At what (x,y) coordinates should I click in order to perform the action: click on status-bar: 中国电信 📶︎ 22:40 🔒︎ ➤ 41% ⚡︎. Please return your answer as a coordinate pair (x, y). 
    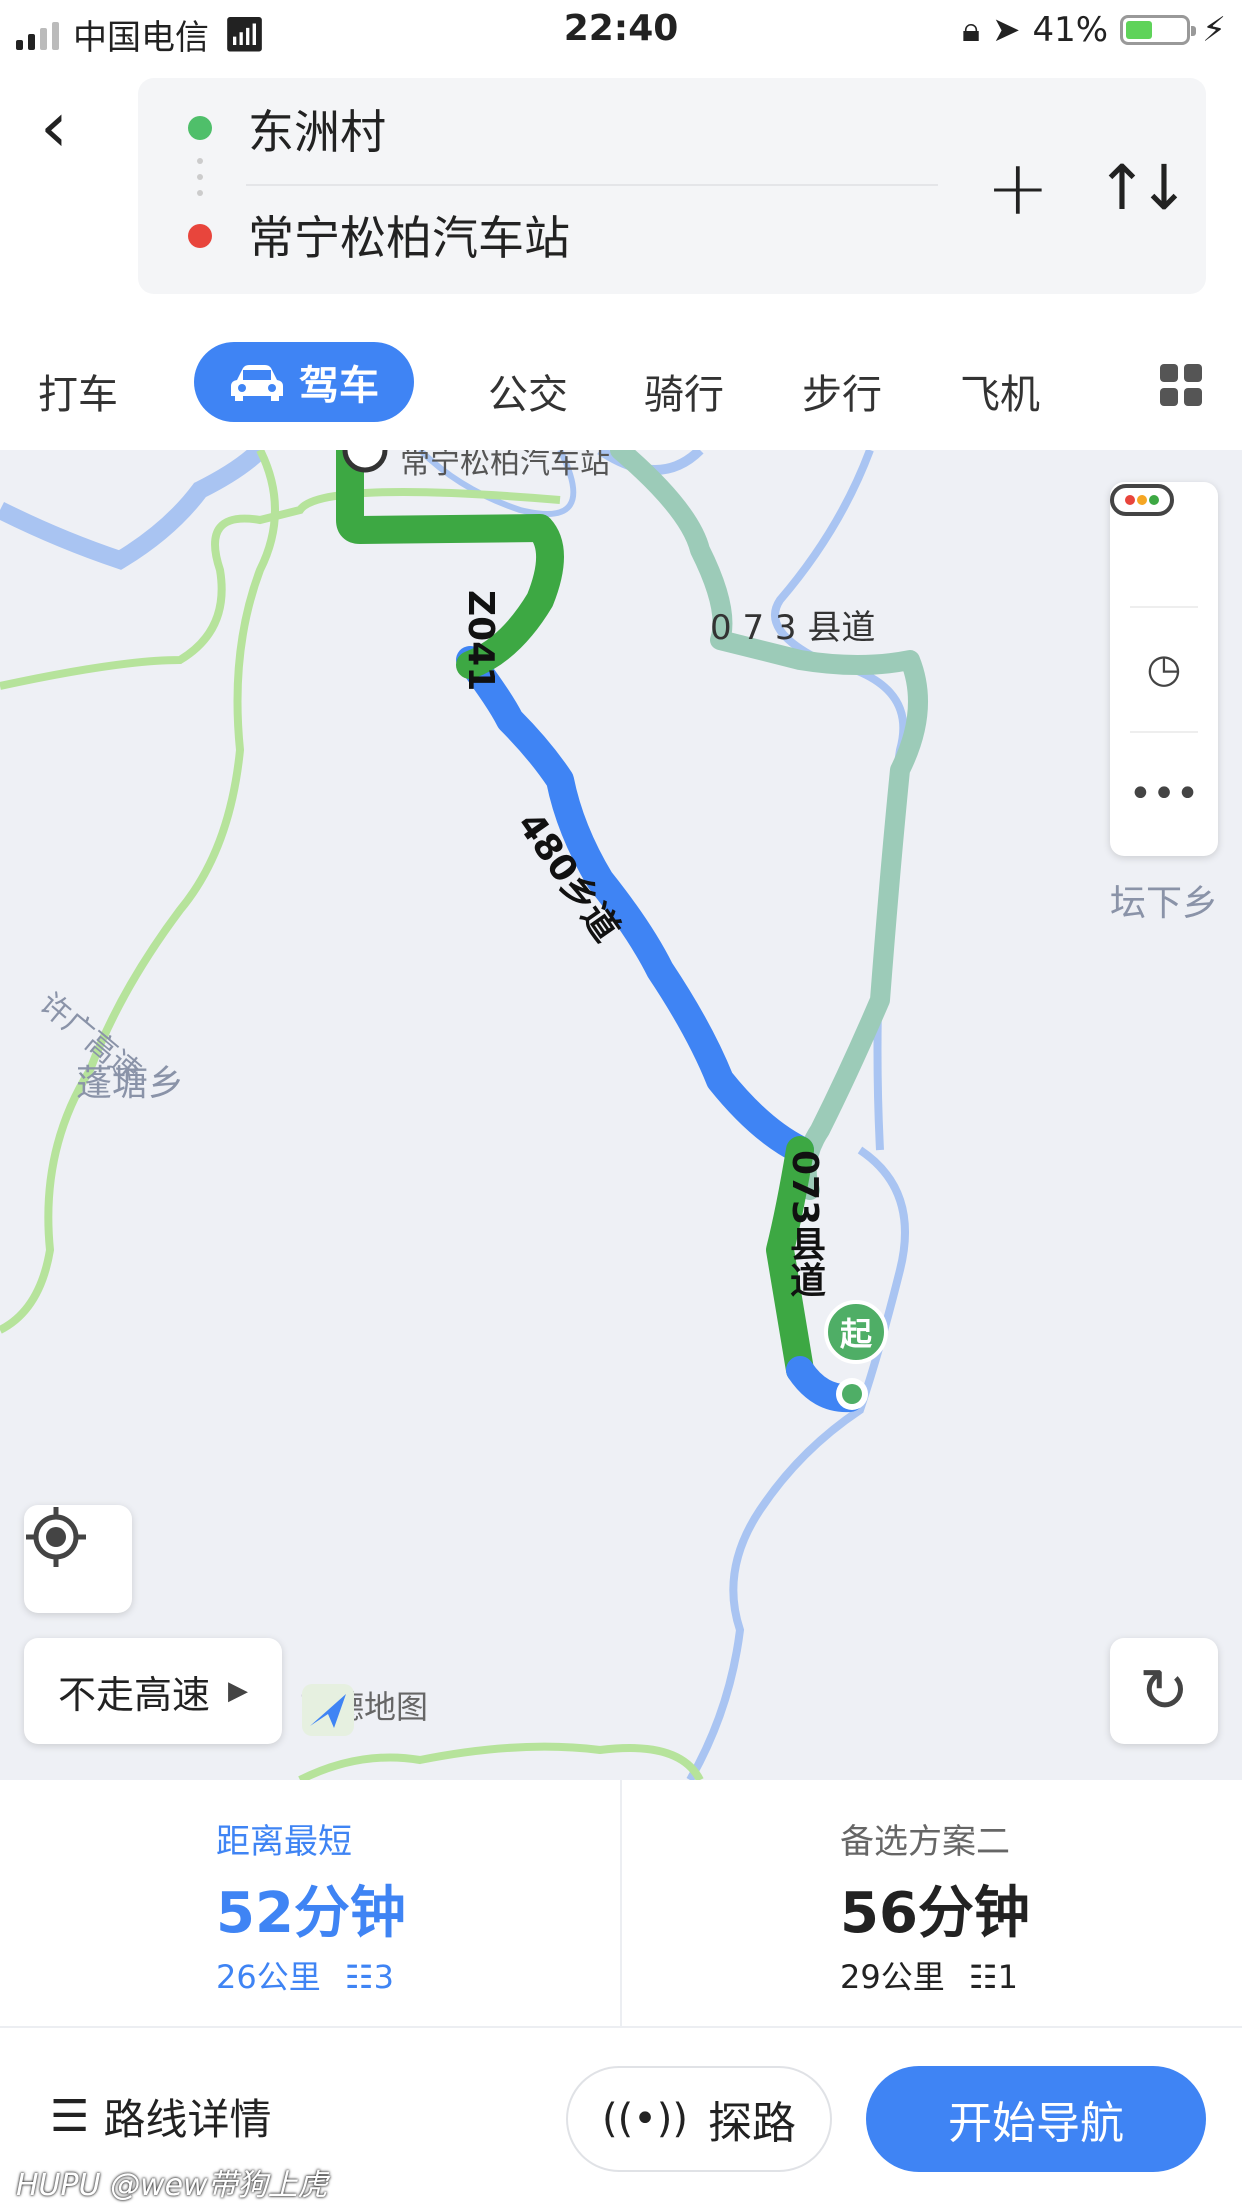
    Looking at the image, I should click on (621, 31).